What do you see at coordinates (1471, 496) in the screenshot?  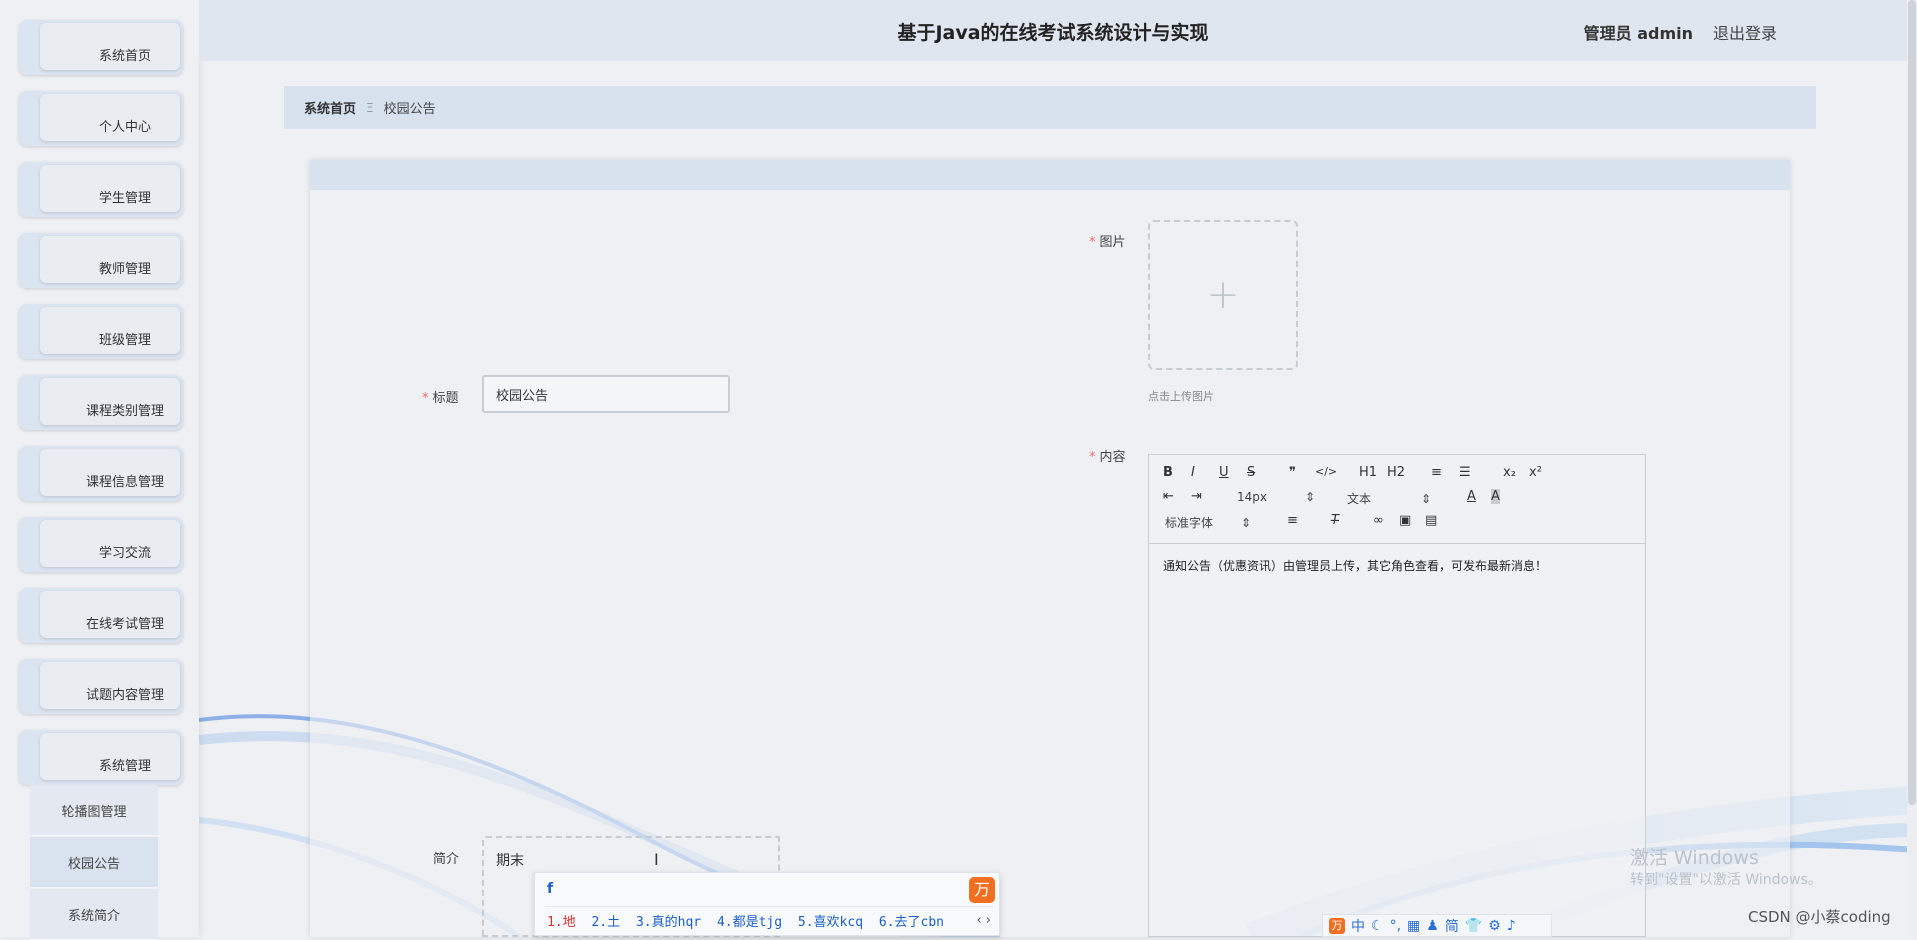 I see `text-color-icon: A` at bounding box center [1471, 496].